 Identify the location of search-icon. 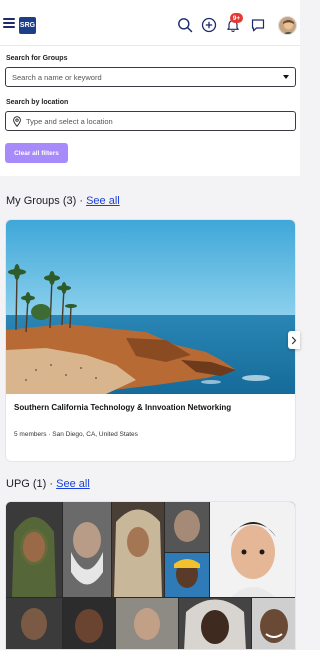
(185, 25).